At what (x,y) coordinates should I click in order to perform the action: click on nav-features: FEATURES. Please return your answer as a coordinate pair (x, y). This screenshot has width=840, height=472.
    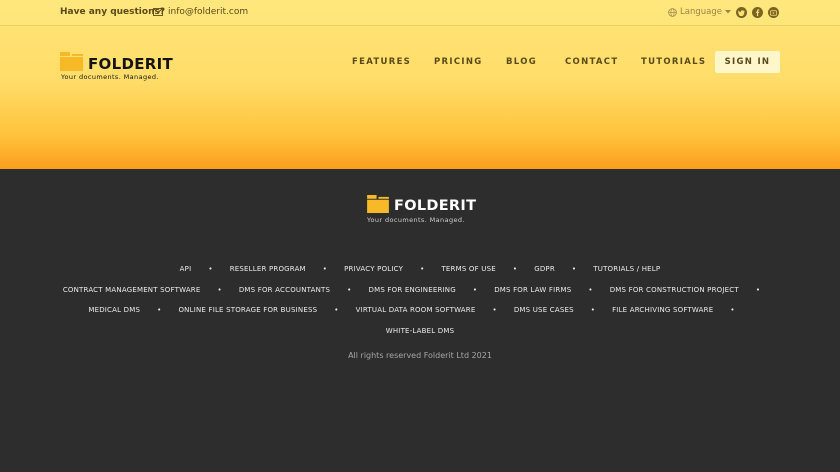
    Looking at the image, I should click on (381, 62).